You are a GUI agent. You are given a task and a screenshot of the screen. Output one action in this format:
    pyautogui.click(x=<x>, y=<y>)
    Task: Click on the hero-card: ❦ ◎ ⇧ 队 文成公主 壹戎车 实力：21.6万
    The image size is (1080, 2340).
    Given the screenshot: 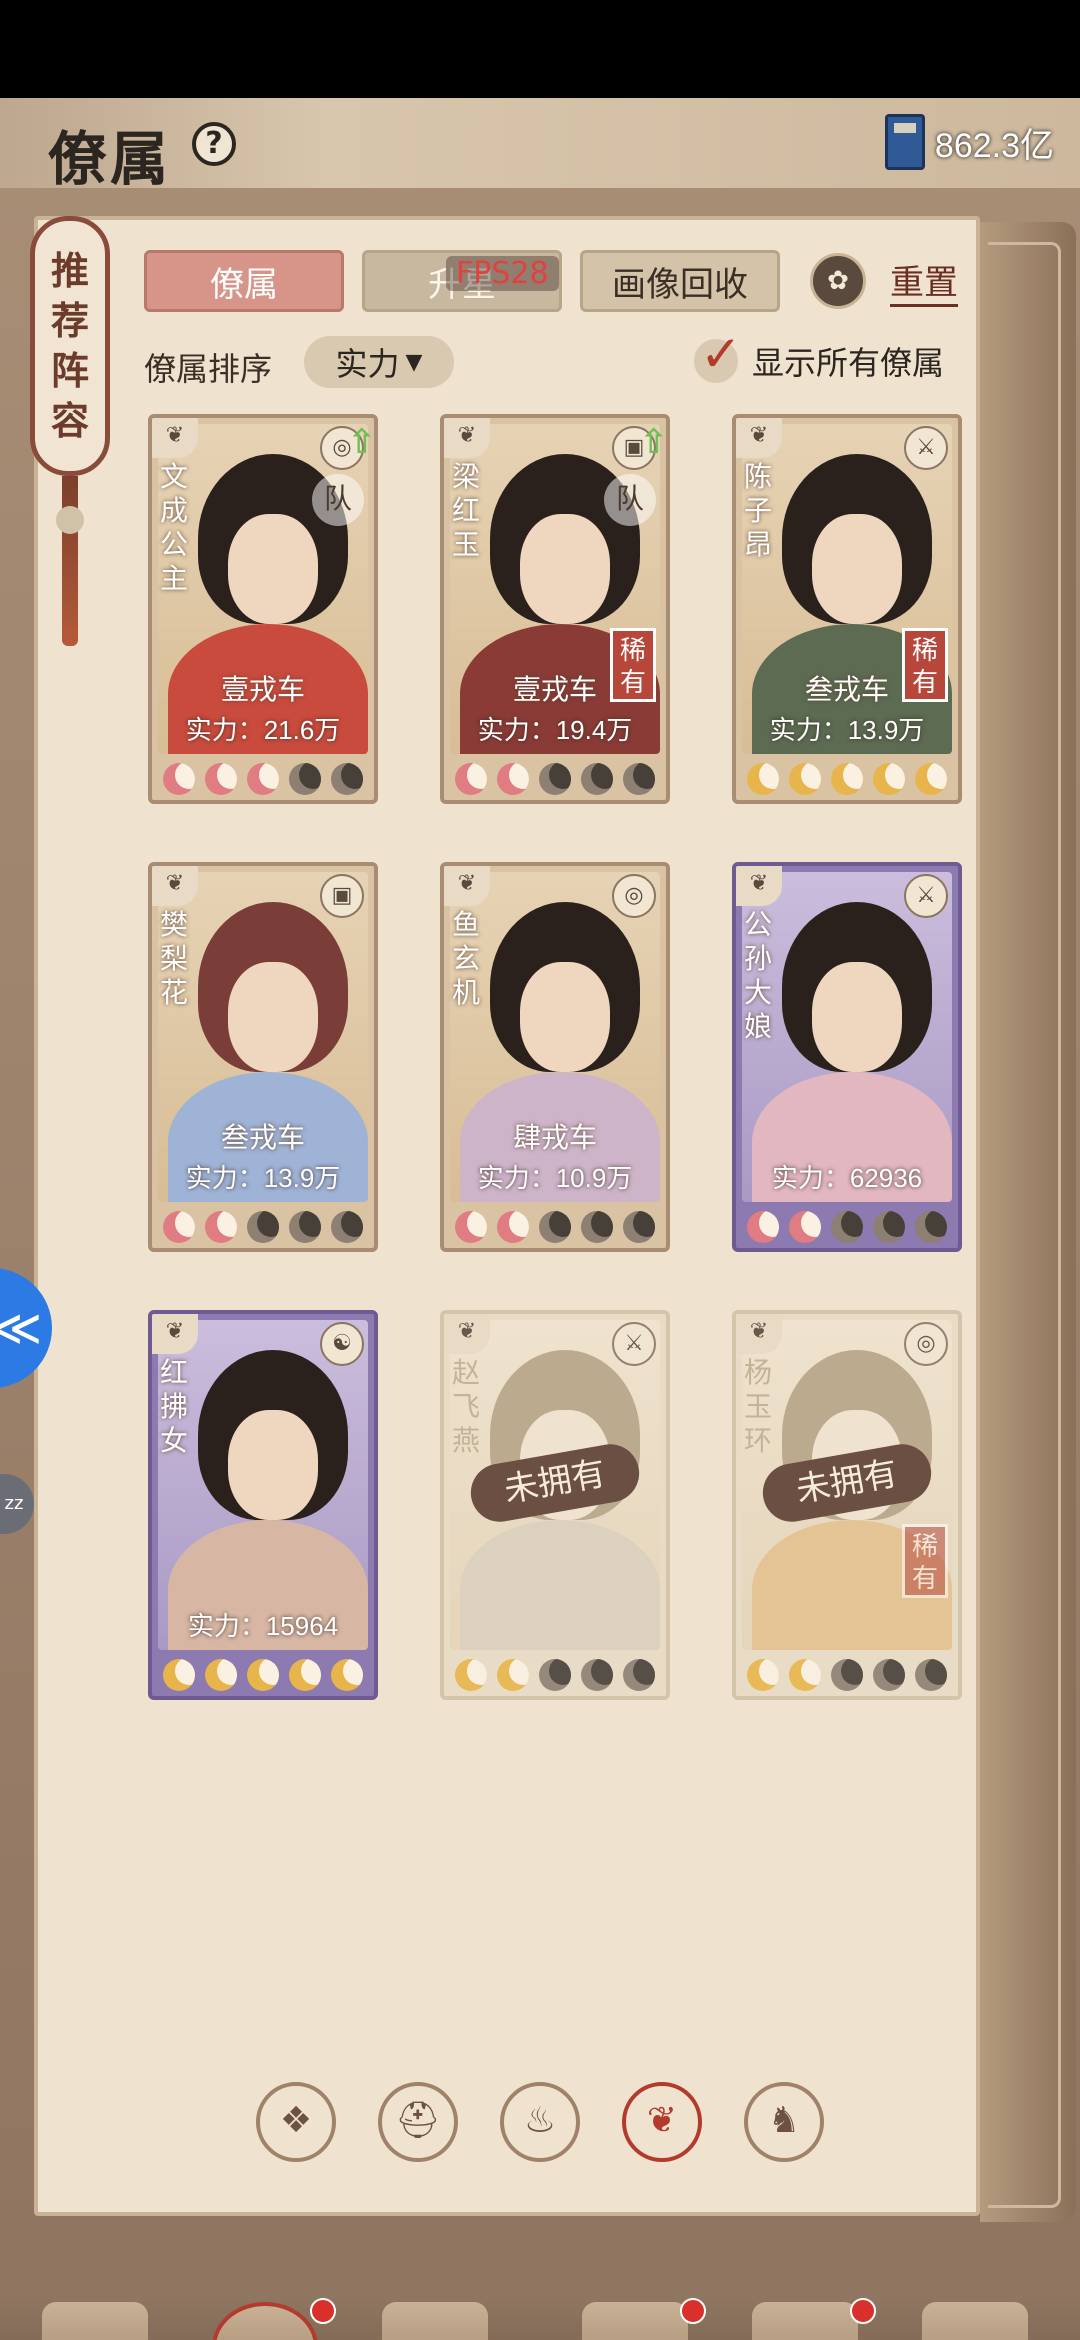 What is the action you would take?
    pyautogui.click(x=263, y=609)
    